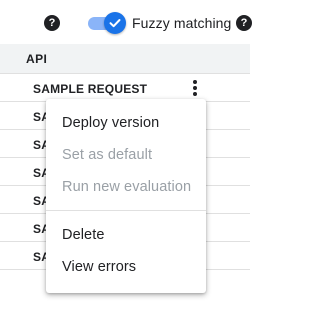 The height and width of the screenshot is (312, 320). I want to click on menu-item-delete: Delete, so click(126, 235).